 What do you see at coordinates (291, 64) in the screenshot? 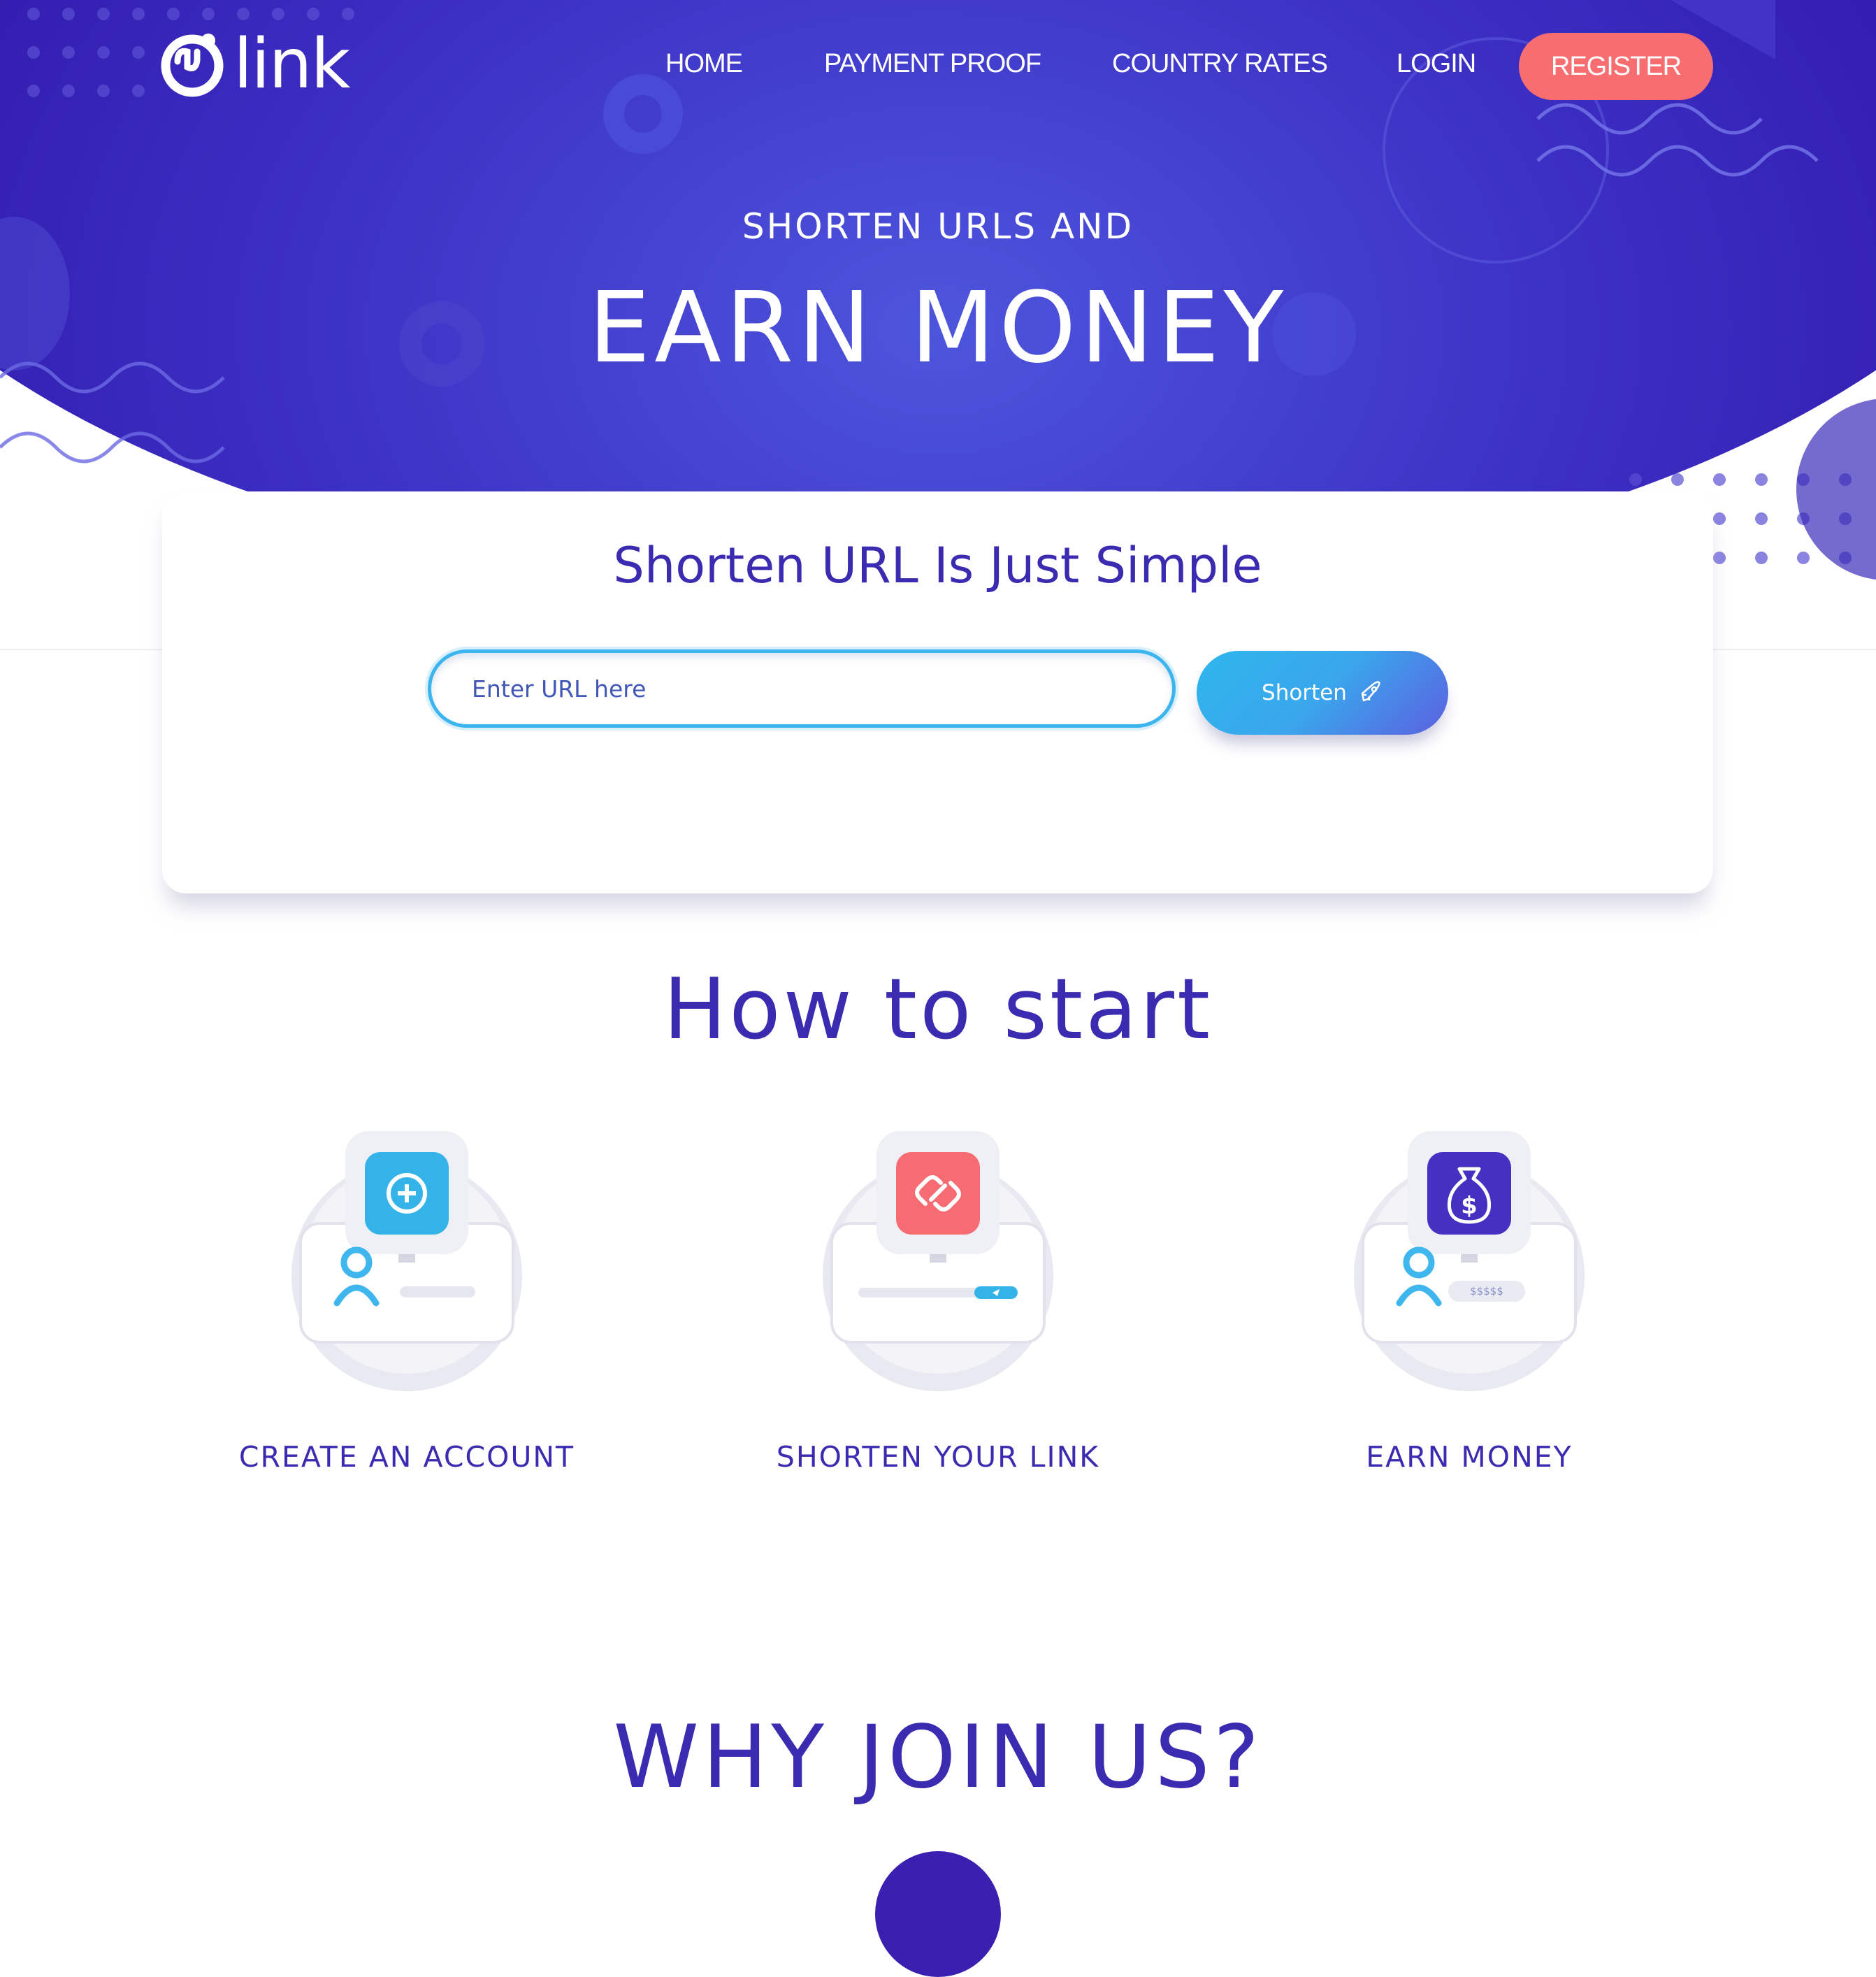
I see `logo-text: link` at bounding box center [291, 64].